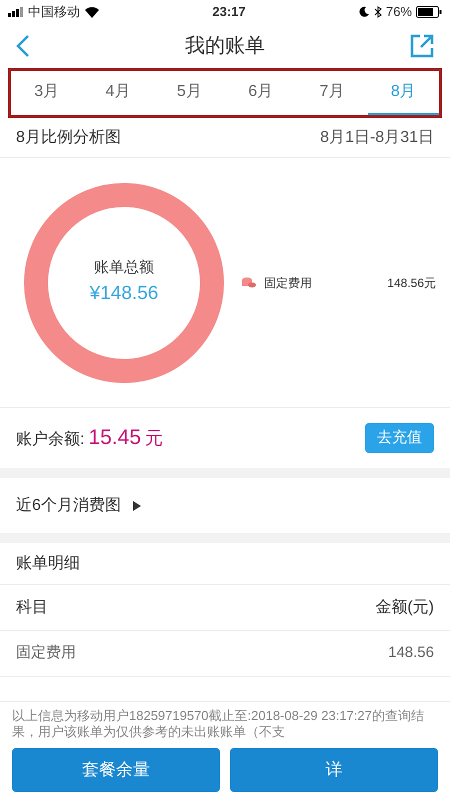 This screenshot has width=450, height=800. I want to click on section-title: 8月比例分析图, so click(68, 138).